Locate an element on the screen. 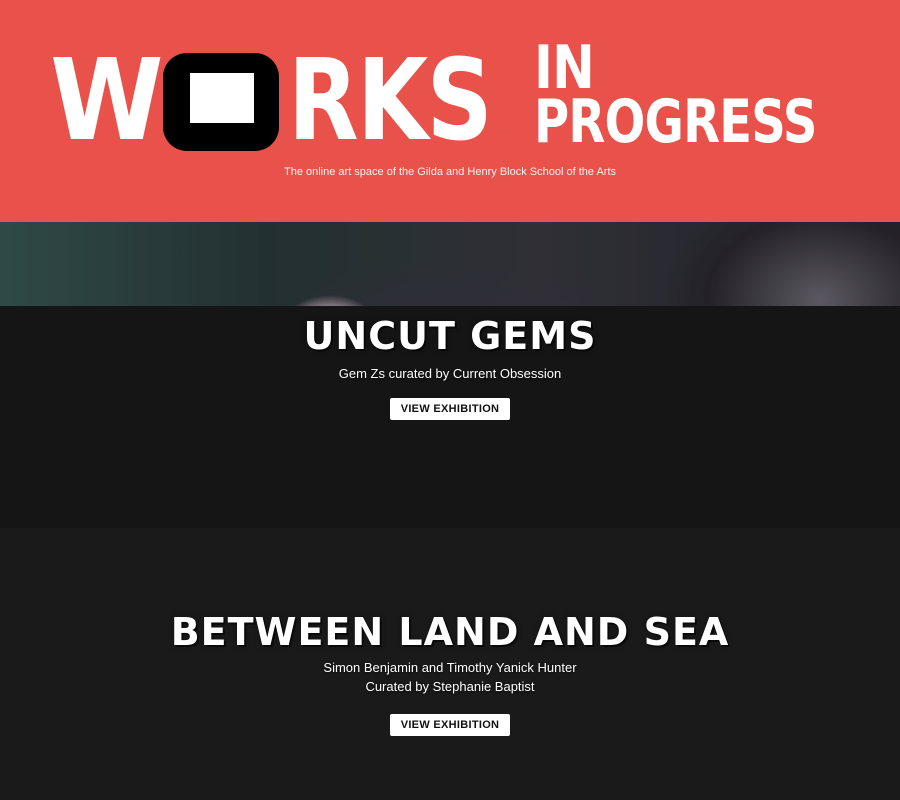 The image size is (900, 800). logo-word-progress: PROGRESS is located at coordinates (675, 122).